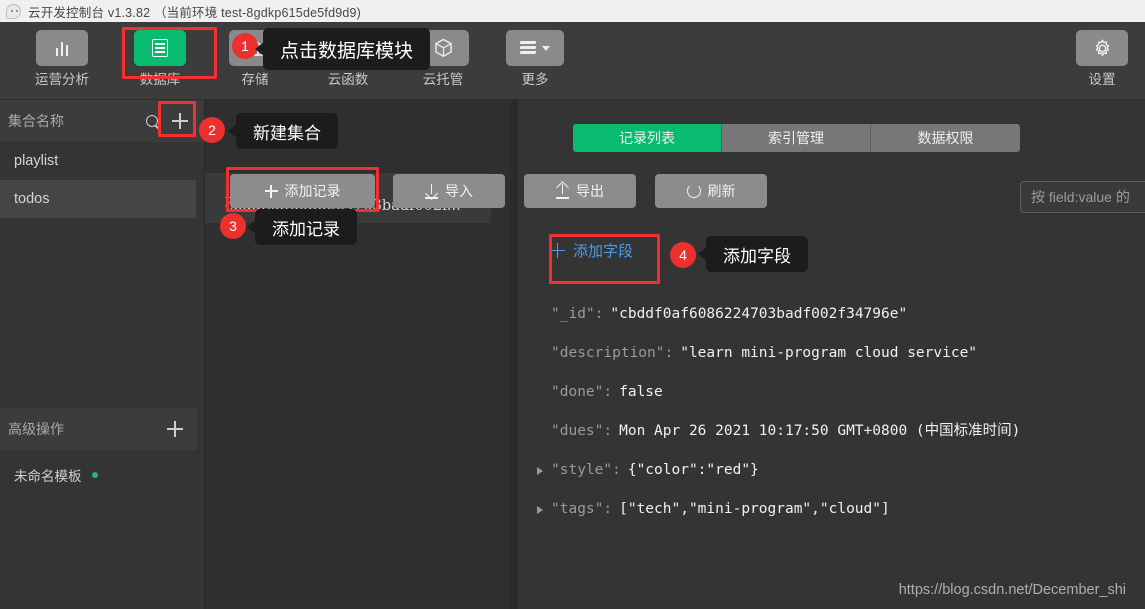  I want to click on tab-index-management: 索引管理, so click(796, 138).